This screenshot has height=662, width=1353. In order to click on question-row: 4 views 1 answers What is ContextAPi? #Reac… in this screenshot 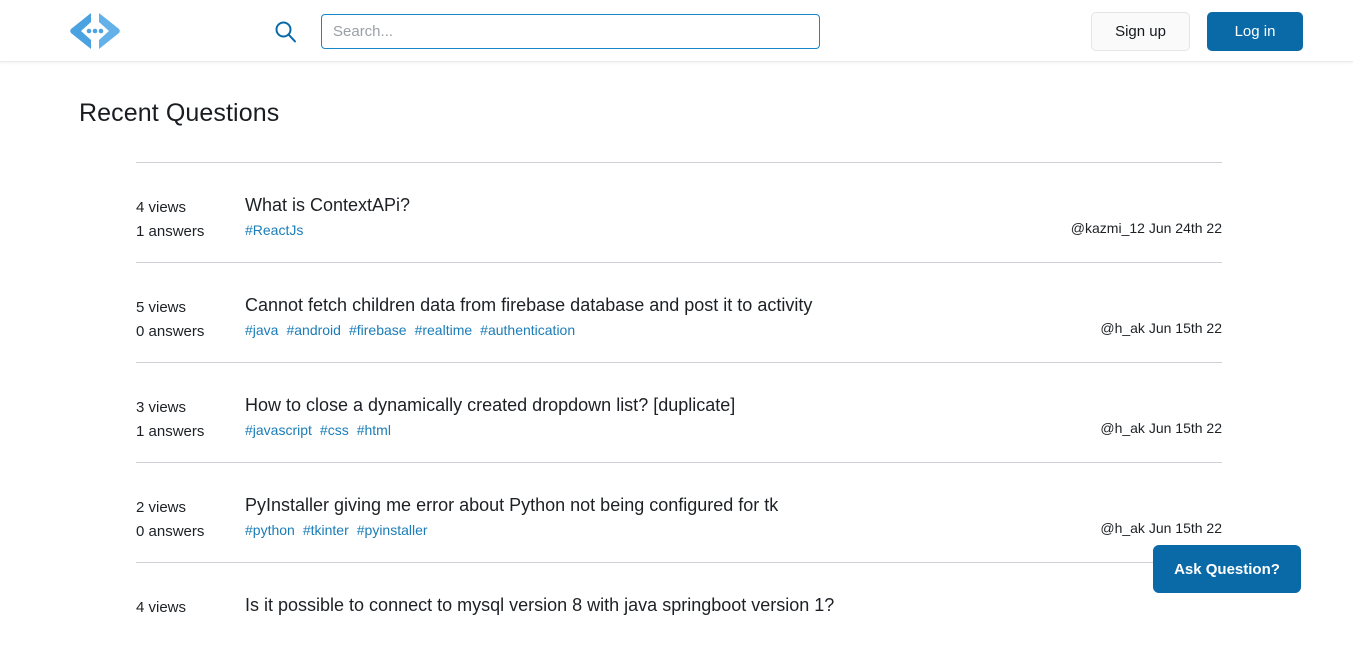, I will do `click(679, 212)`.